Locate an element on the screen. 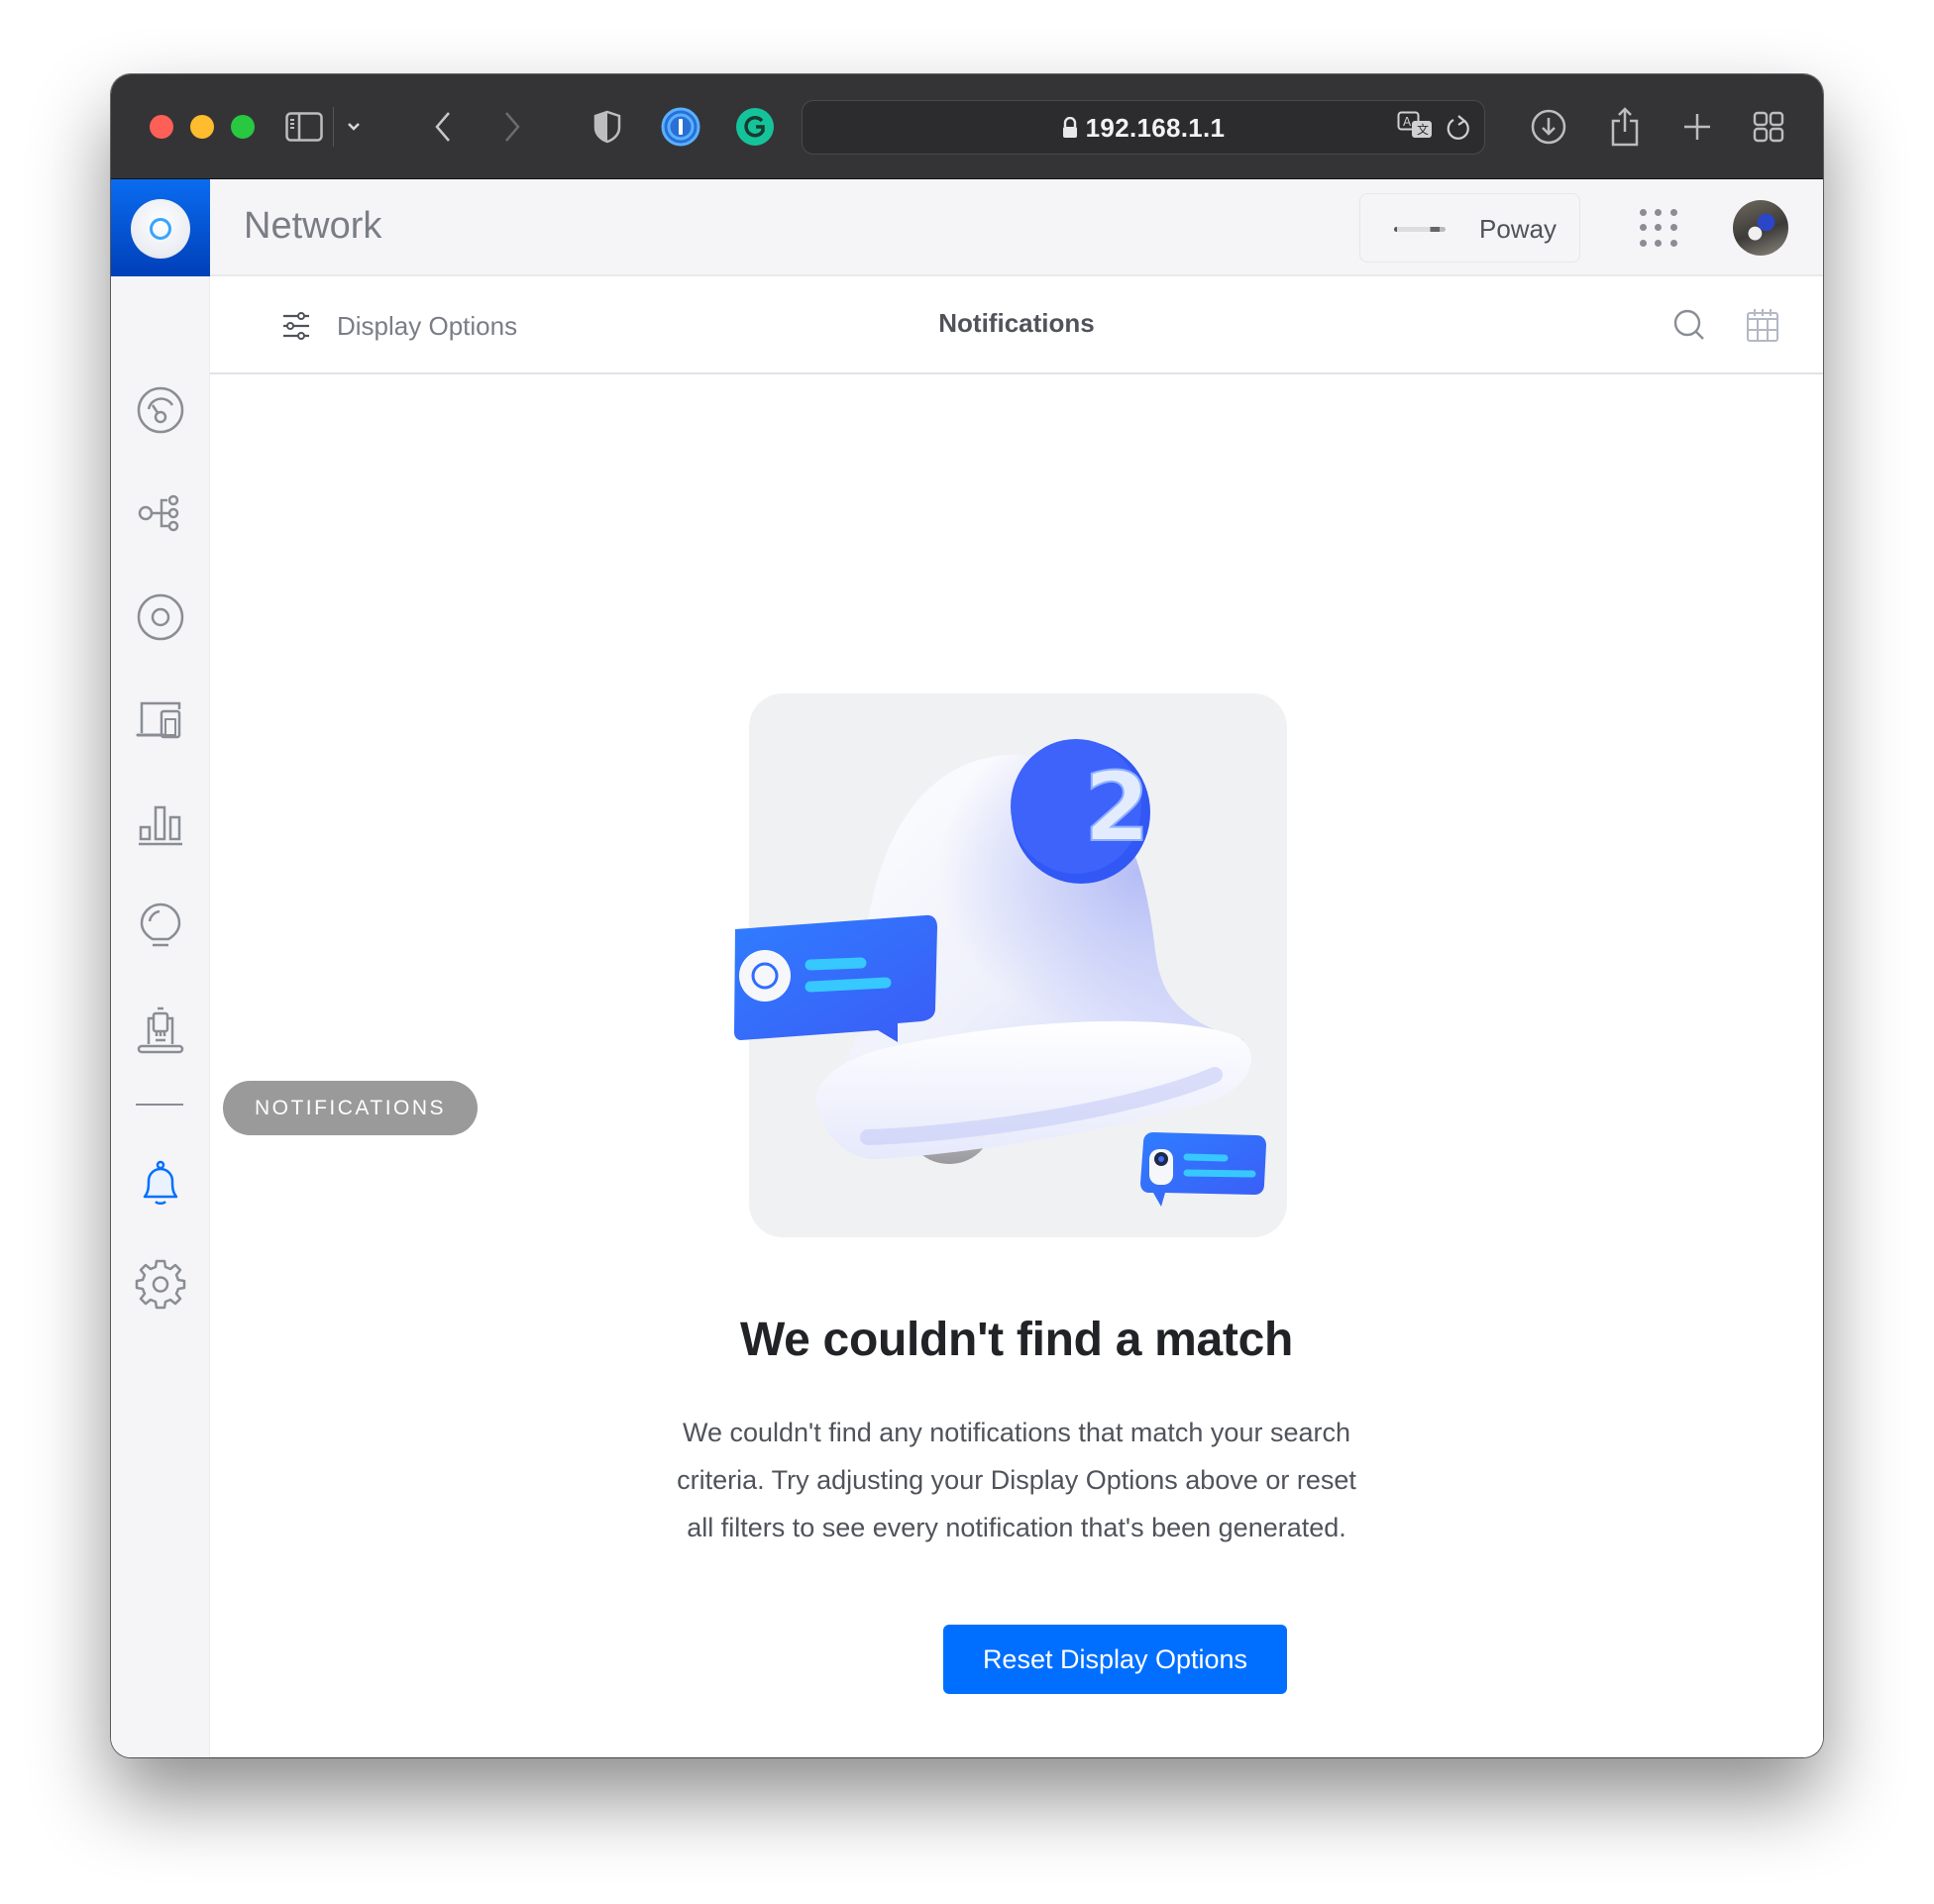 This screenshot has height=1904, width=1934. address-bar: 192.168.1.1 A文 is located at coordinates (1143, 127).